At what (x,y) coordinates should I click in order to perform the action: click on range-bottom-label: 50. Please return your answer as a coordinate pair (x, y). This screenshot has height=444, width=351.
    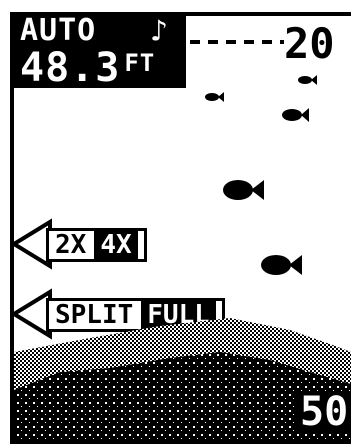
    Looking at the image, I should click on (323, 412).